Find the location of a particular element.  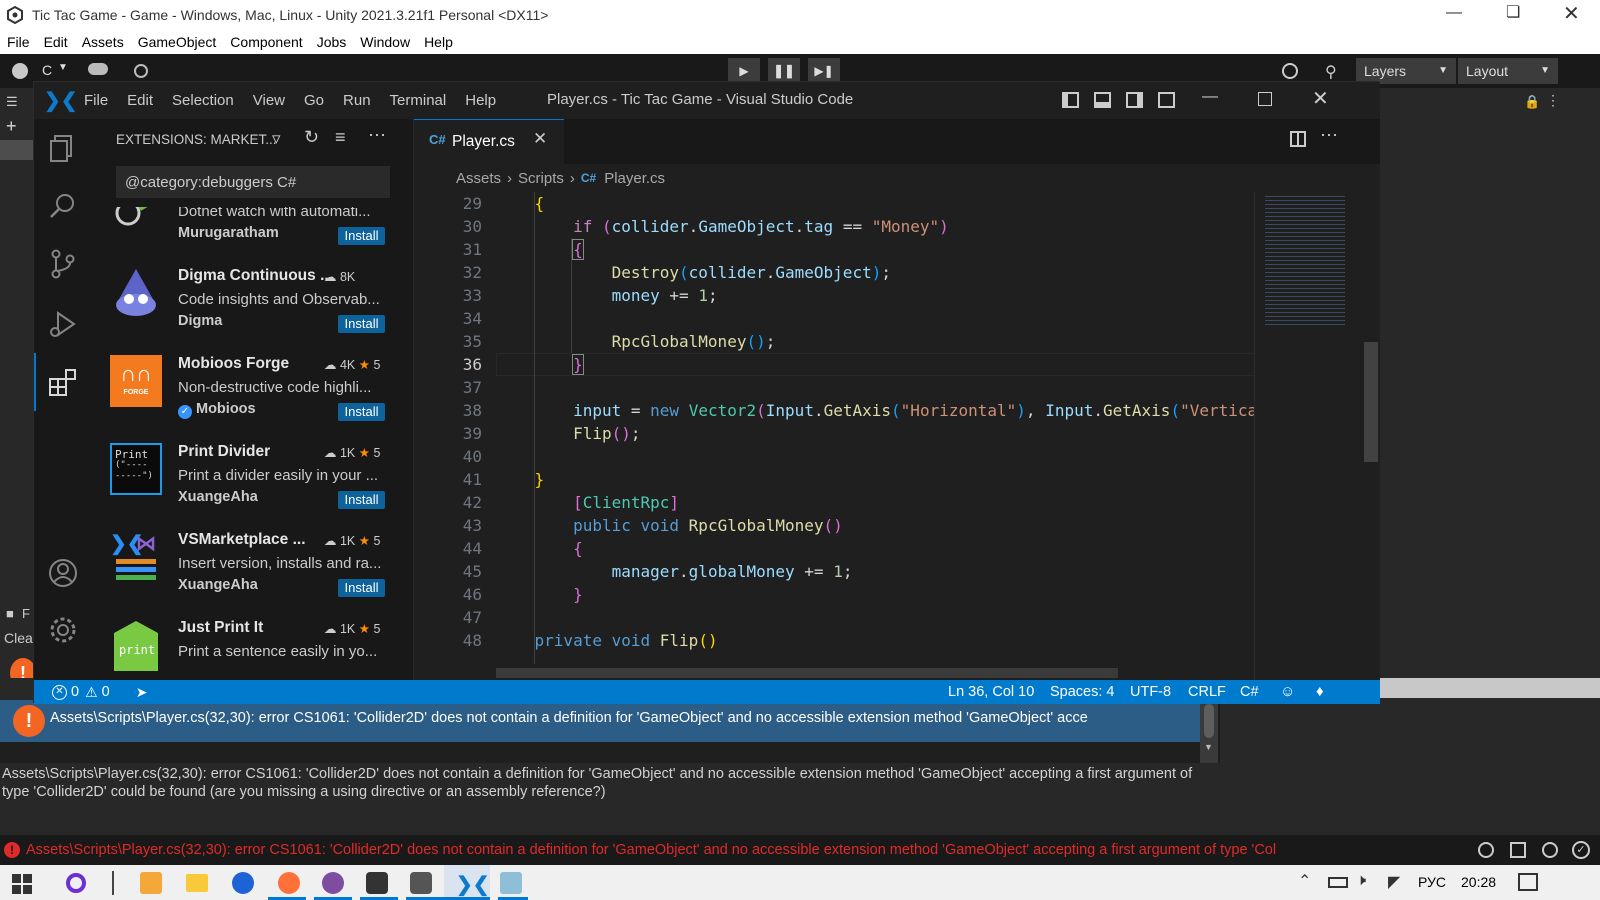

menu-go: Go is located at coordinates (314, 100).